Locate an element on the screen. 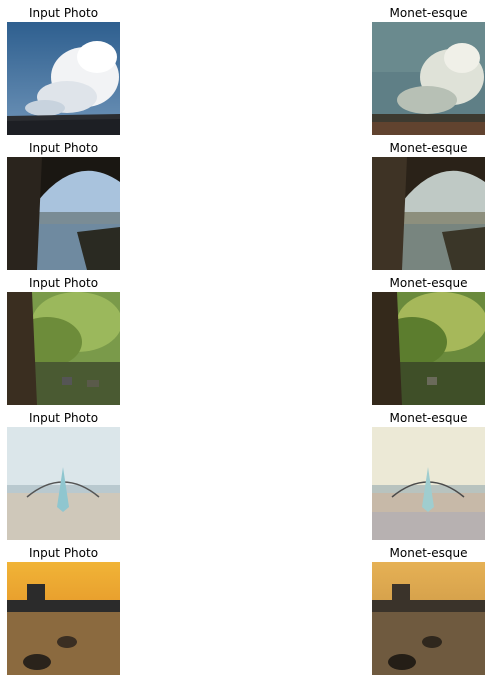 Image resolution: width=492 pixels, height=682 pixels. monet-boat is located at coordinates (428, 483).